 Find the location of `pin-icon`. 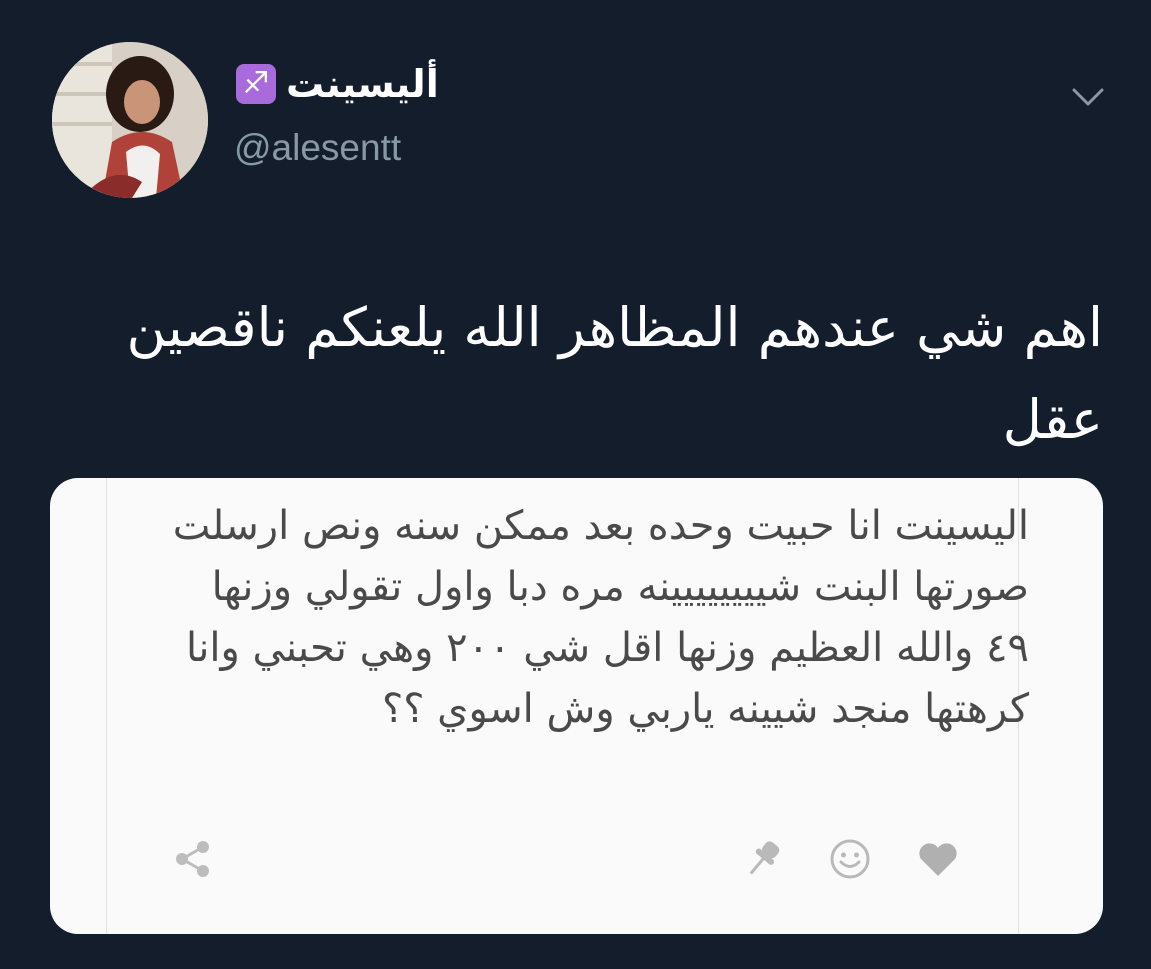

pin-icon is located at coordinates (763, 859).